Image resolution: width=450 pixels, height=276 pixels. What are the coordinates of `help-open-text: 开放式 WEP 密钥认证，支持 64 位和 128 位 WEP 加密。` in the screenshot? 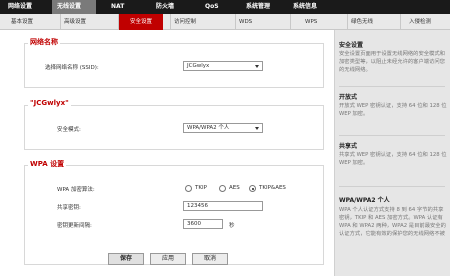 It's located at (393, 110).